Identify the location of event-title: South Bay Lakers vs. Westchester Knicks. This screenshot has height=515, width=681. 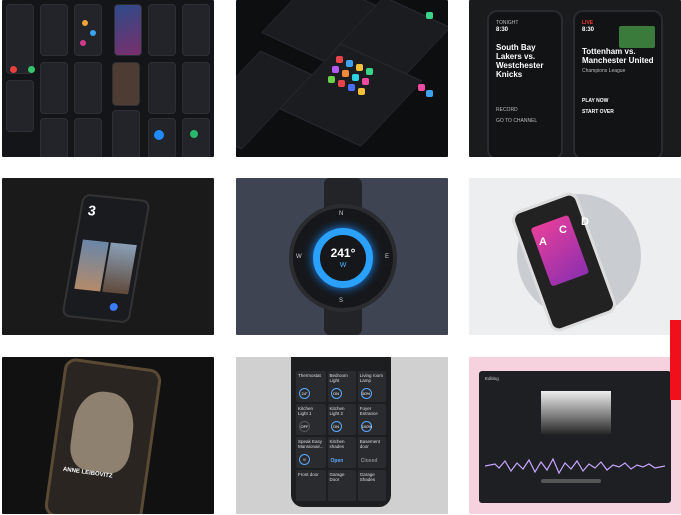
(520, 61).